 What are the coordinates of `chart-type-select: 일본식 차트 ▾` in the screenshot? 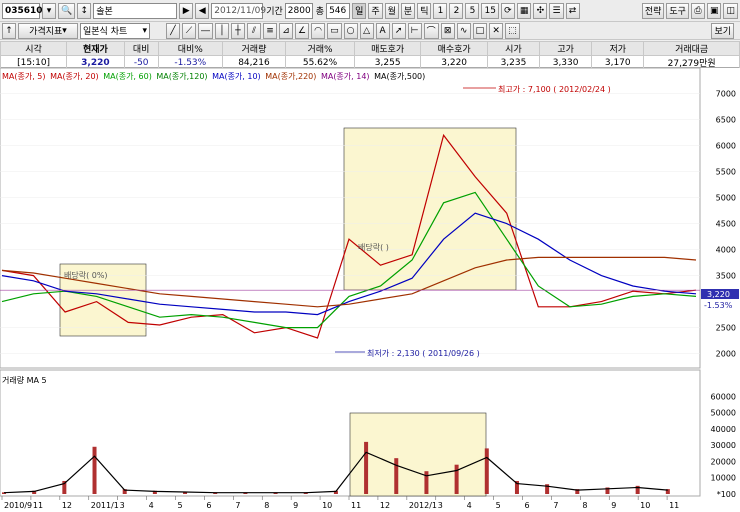 It's located at (115, 30).